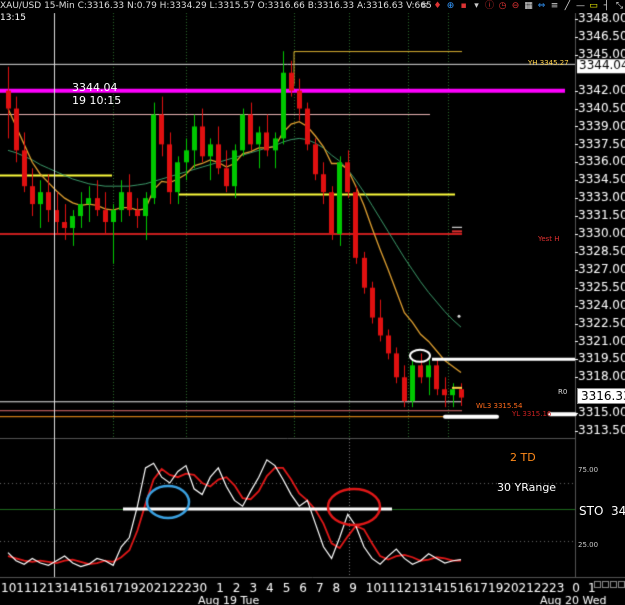  I want to click on stop-icon: ⊖, so click(515, 6).